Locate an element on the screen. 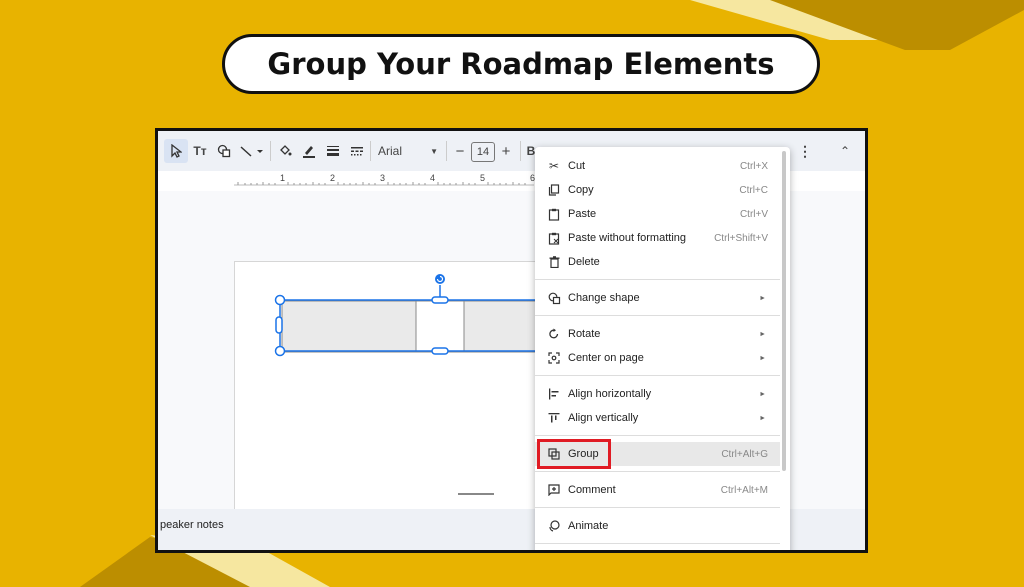 This screenshot has width=1024, height=587. menu-item-shortcut: Ctrl+V is located at coordinates (753, 214).